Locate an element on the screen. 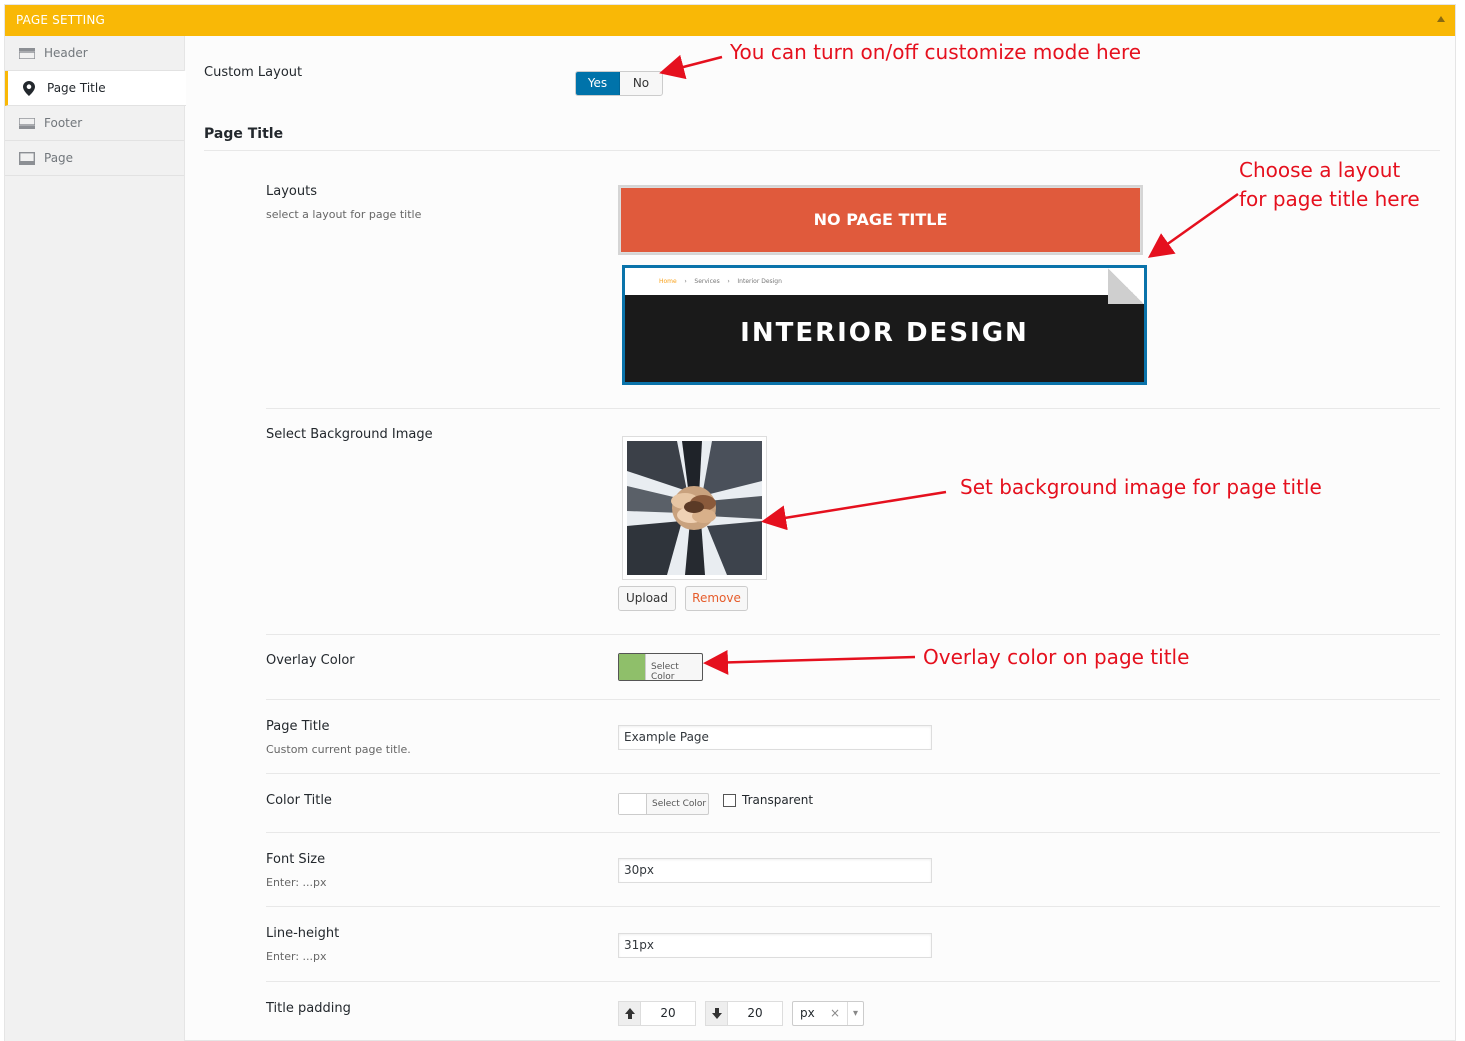 The width and height of the screenshot is (1465, 1041). overlay-color-picker: Select Color is located at coordinates (660, 667).